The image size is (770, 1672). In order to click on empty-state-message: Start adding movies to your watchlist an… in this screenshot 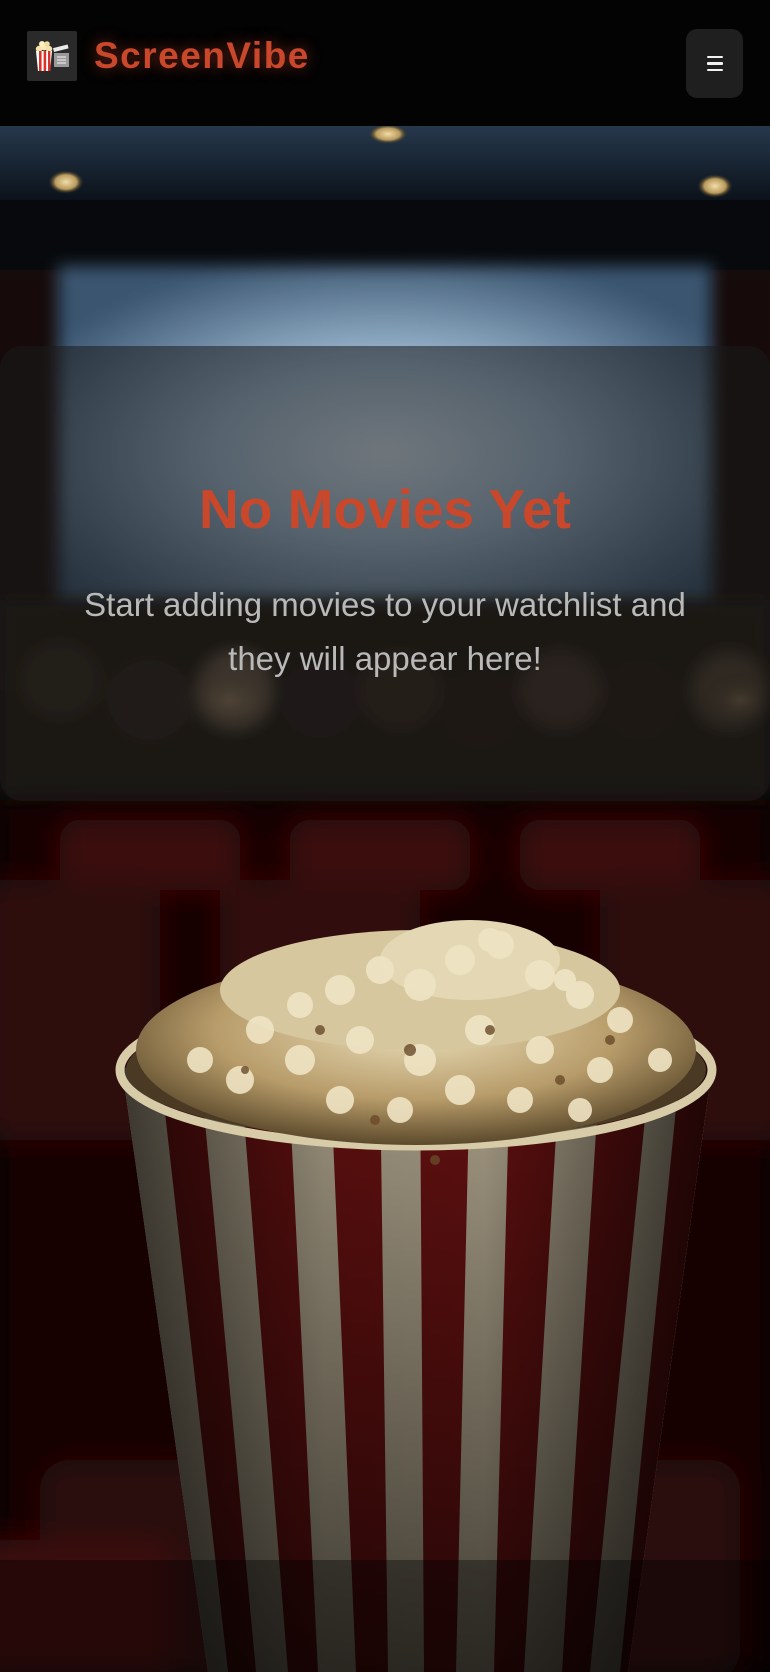, I will do `click(385, 631)`.